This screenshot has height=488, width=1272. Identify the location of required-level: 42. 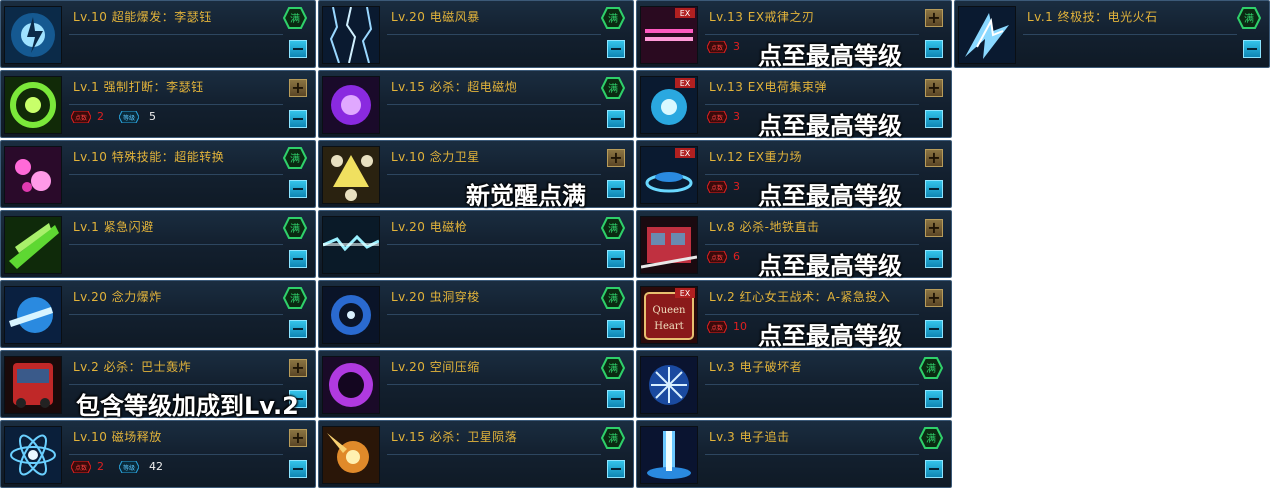
(156, 466).